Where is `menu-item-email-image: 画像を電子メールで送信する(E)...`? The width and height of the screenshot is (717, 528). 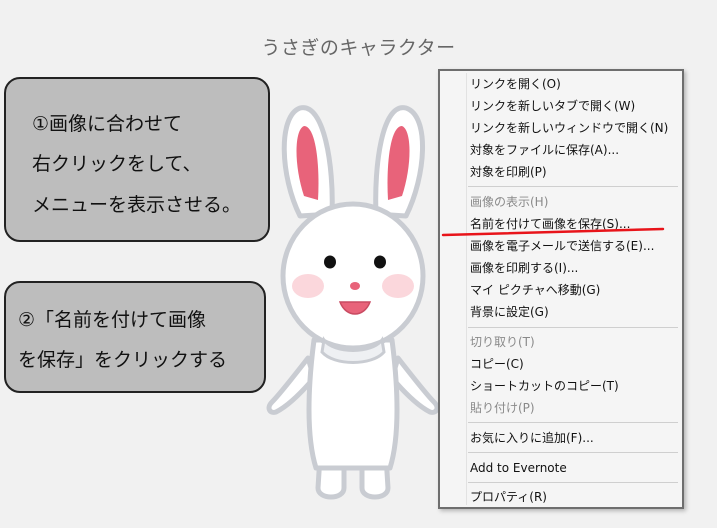 menu-item-email-image: 画像を電子メールで送信する(E)... is located at coordinates (562, 246).